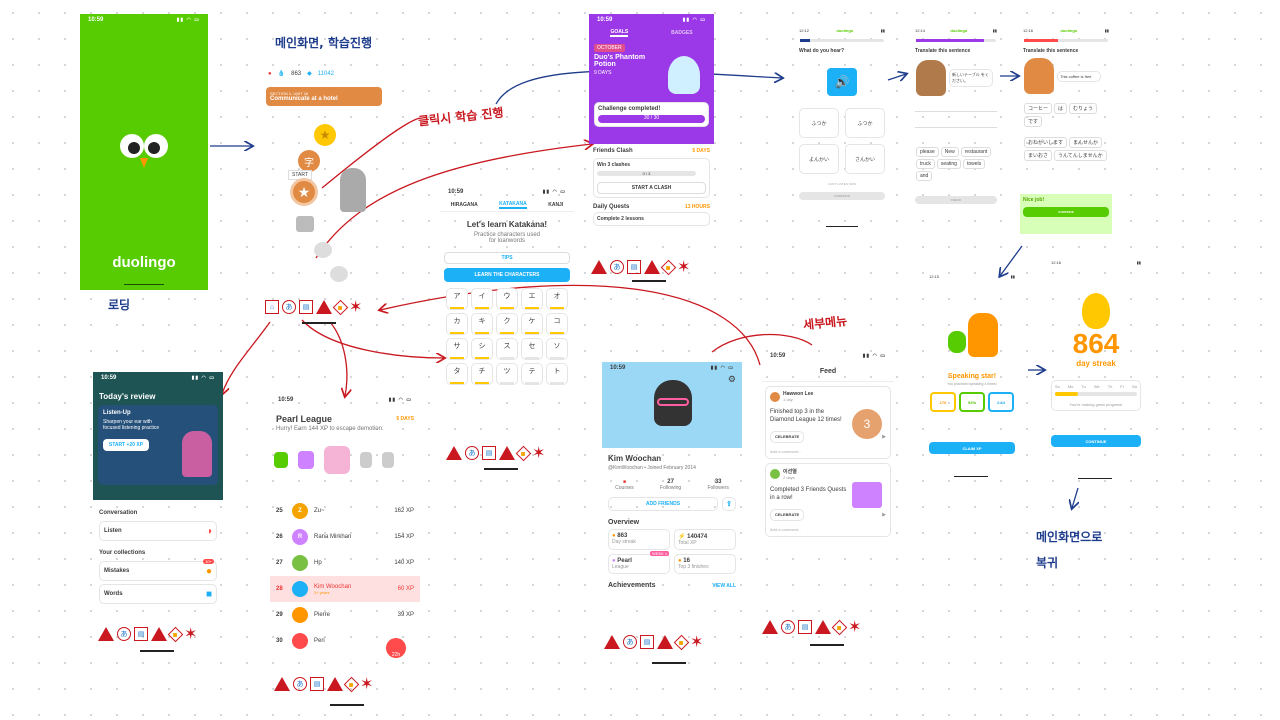  Describe the element at coordinates (457, 299) in the screenshot. I see `kana-cell: ア` at that location.